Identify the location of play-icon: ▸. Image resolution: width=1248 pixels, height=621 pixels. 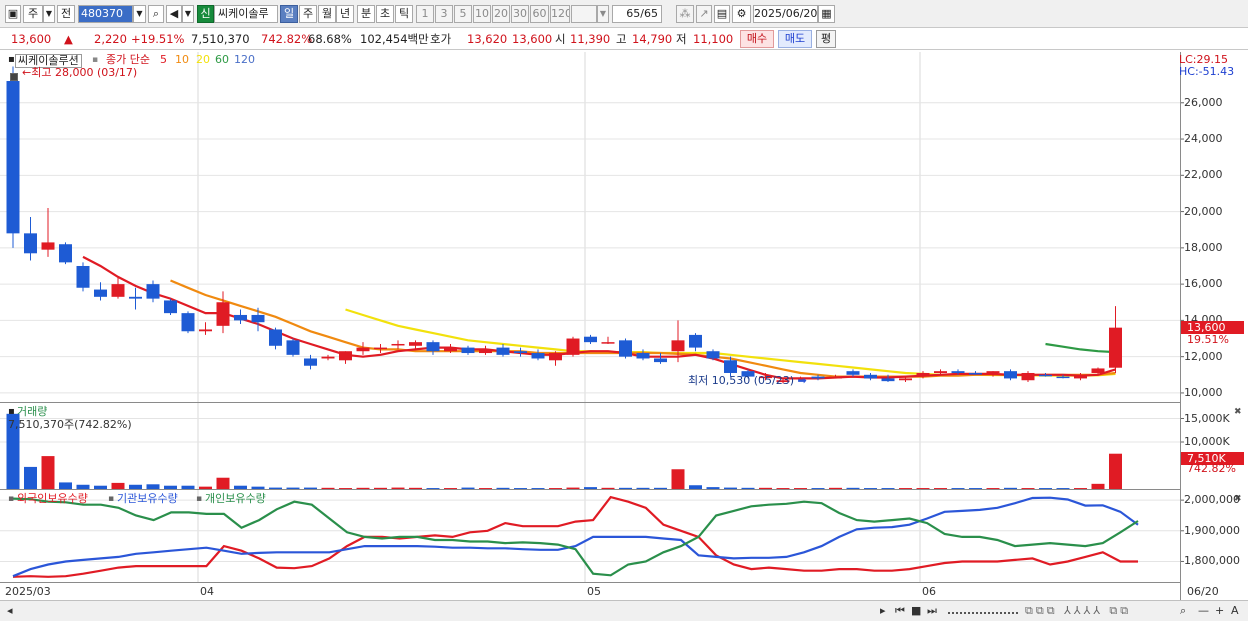
(883, 611).